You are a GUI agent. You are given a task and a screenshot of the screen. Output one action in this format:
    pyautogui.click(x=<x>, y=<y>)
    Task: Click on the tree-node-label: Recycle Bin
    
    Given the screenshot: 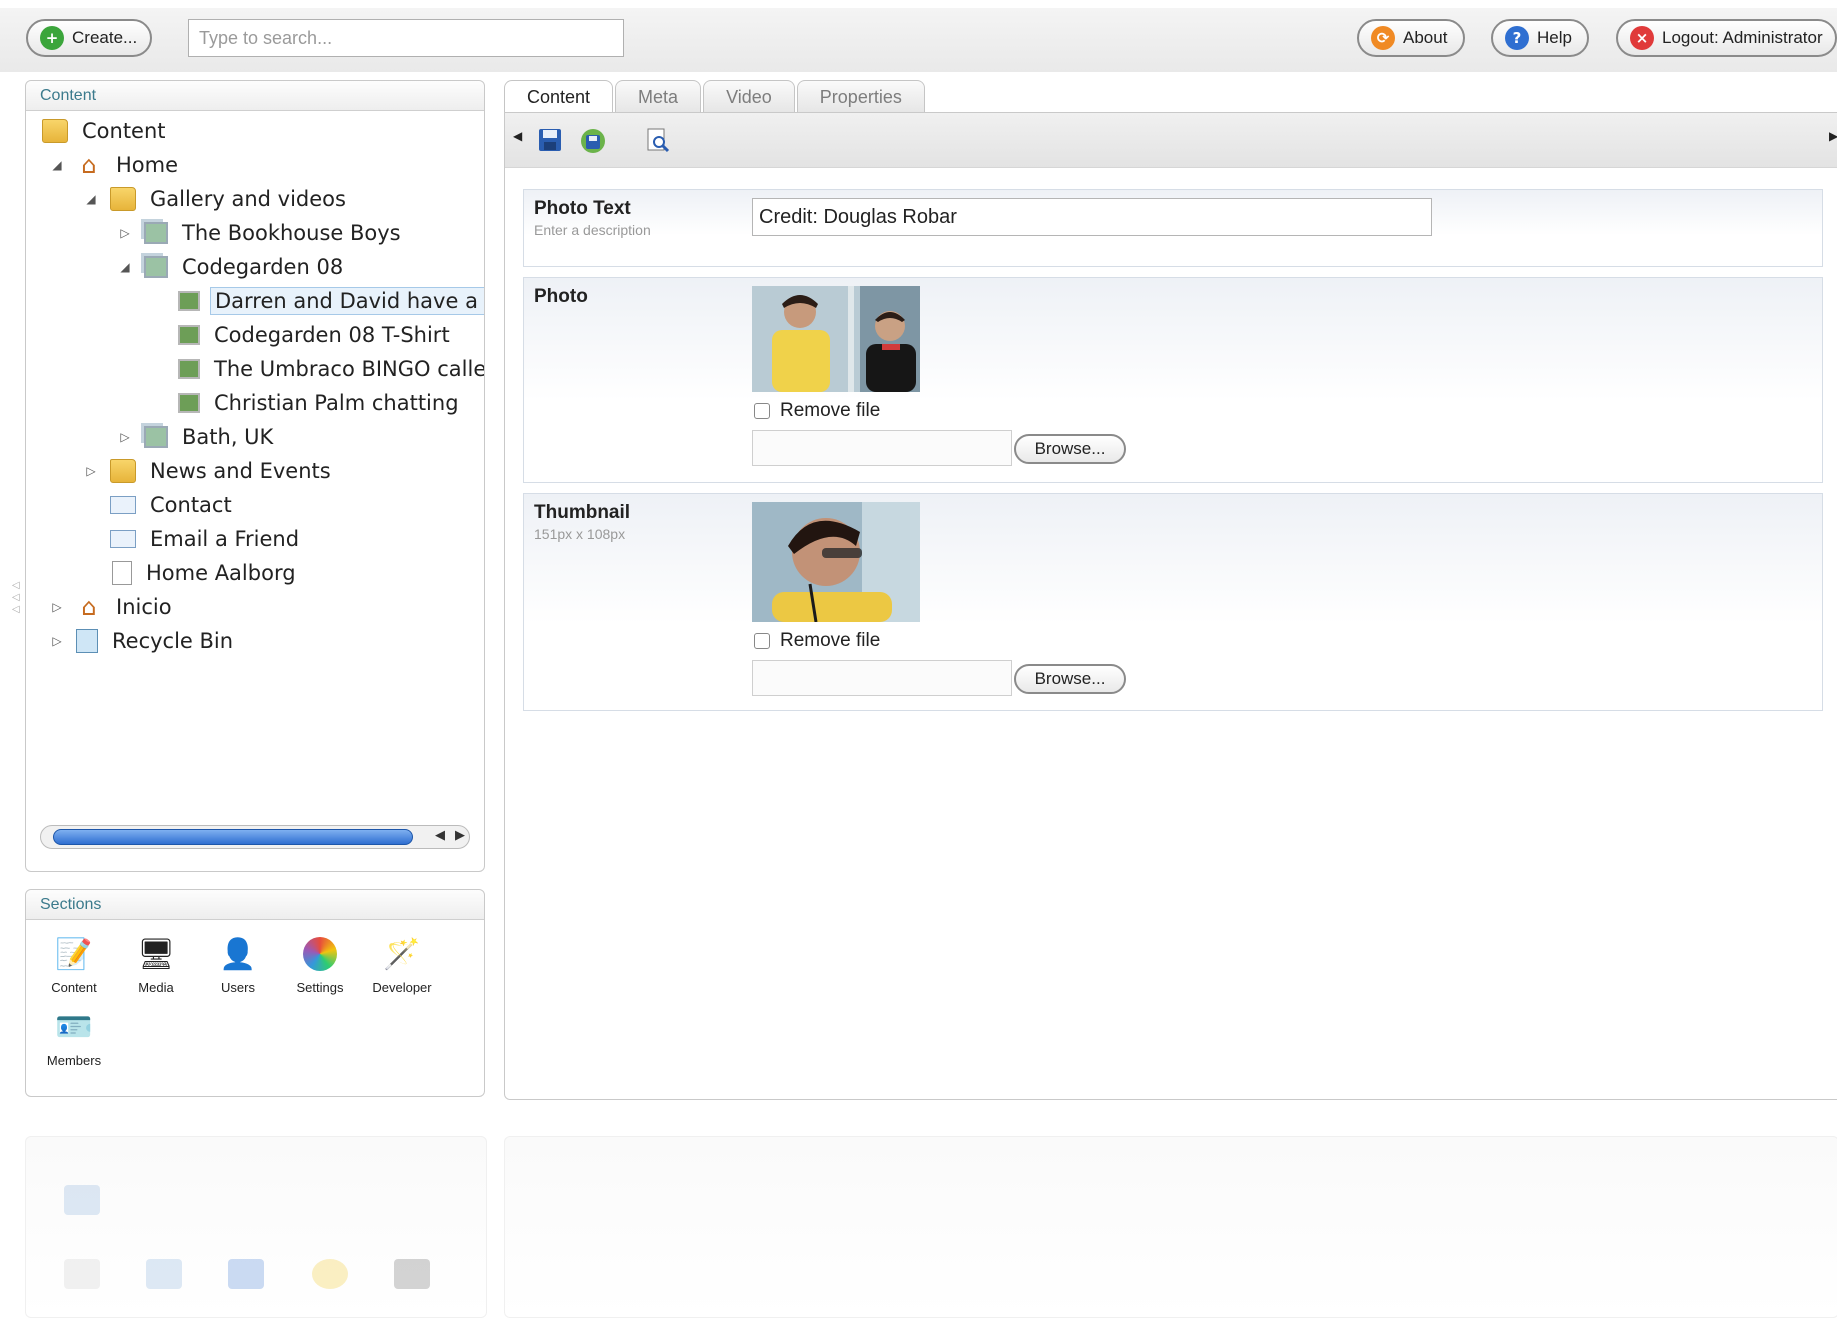 What is the action you would take?
    pyautogui.click(x=173, y=641)
    